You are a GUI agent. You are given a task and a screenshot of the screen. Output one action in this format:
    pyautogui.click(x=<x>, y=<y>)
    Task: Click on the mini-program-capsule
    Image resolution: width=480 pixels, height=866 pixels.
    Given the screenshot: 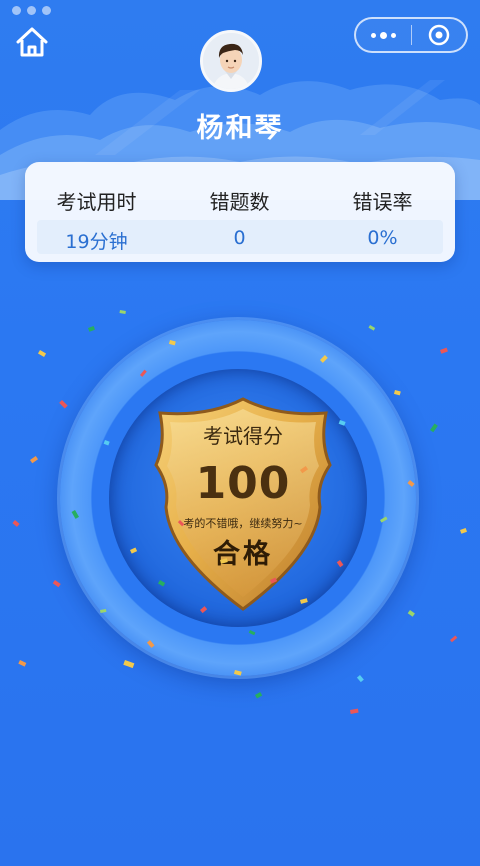 What is the action you would take?
    pyautogui.click(x=411, y=35)
    